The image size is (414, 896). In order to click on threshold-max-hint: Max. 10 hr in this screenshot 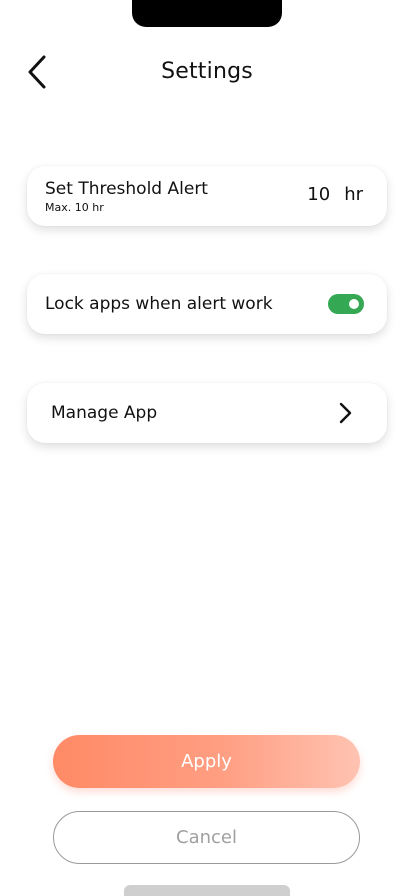, I will do `click(74, 207)`.